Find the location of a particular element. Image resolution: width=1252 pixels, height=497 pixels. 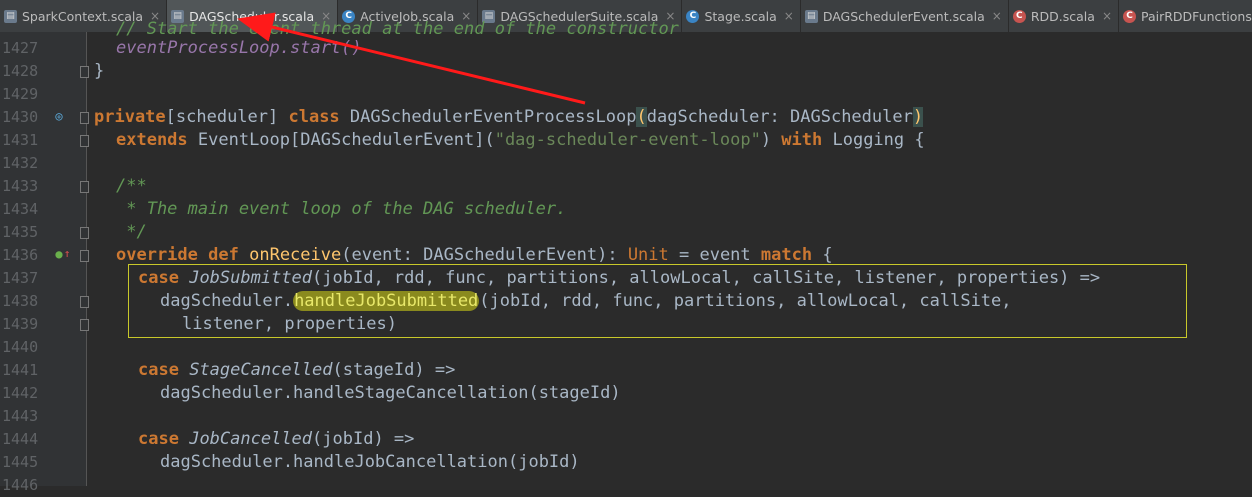

arrow-line is located at coordinates (411, 58).